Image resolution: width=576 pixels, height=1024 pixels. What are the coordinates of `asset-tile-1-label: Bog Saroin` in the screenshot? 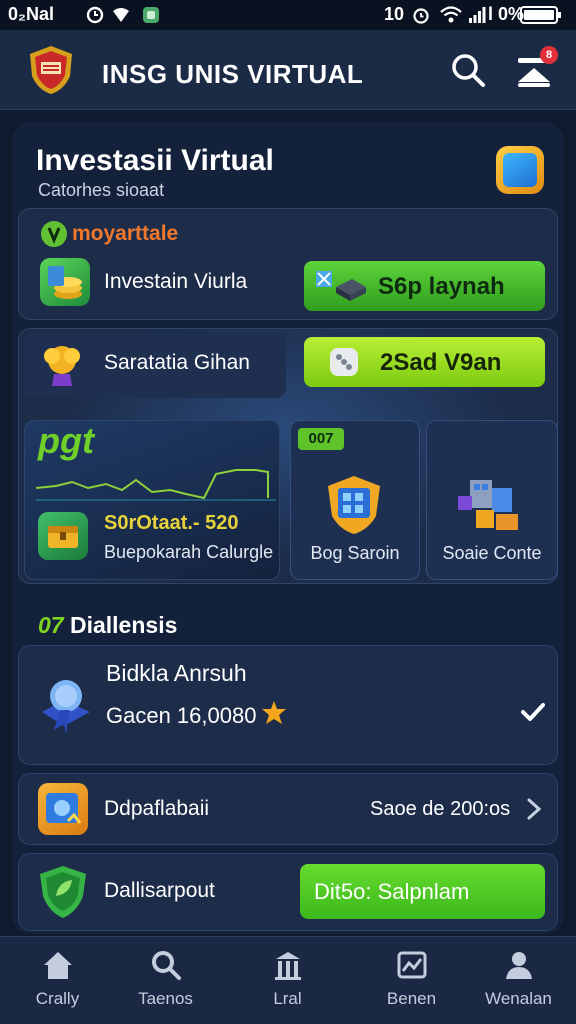 It's located at (355, 553).